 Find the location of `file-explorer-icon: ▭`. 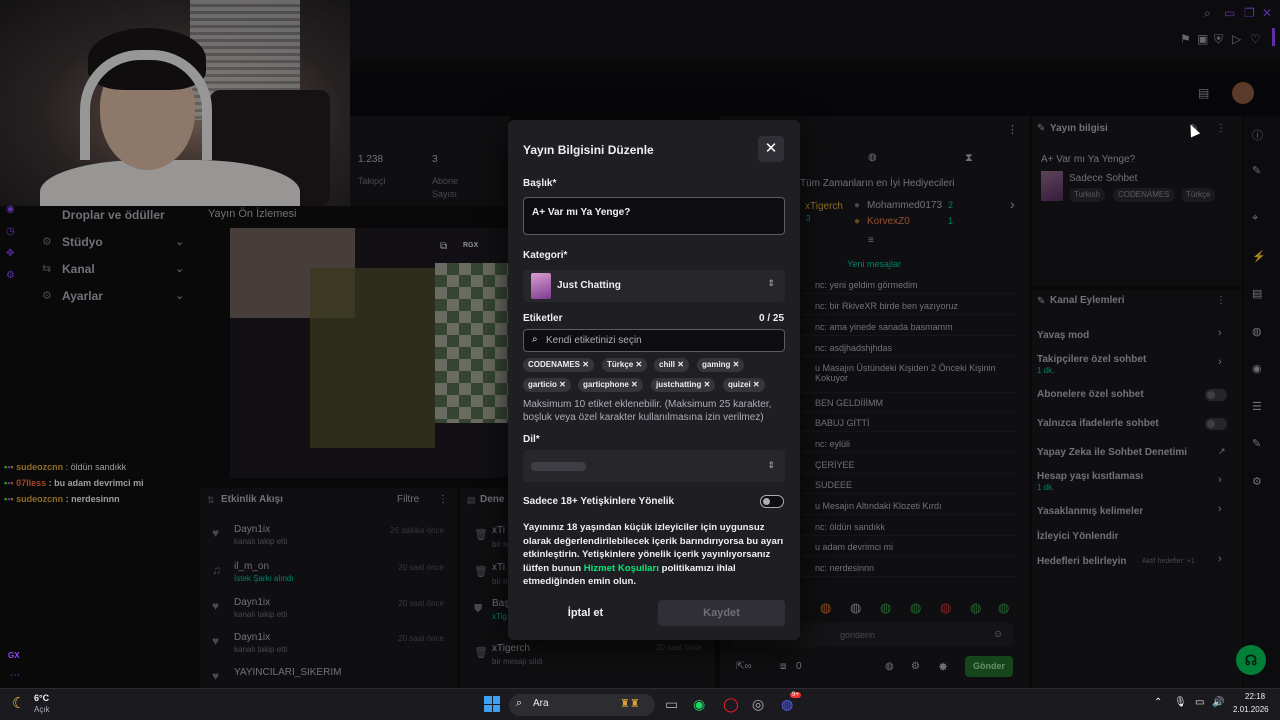

file-explorer-icon: ▭ is located at coordinates (671, 704).